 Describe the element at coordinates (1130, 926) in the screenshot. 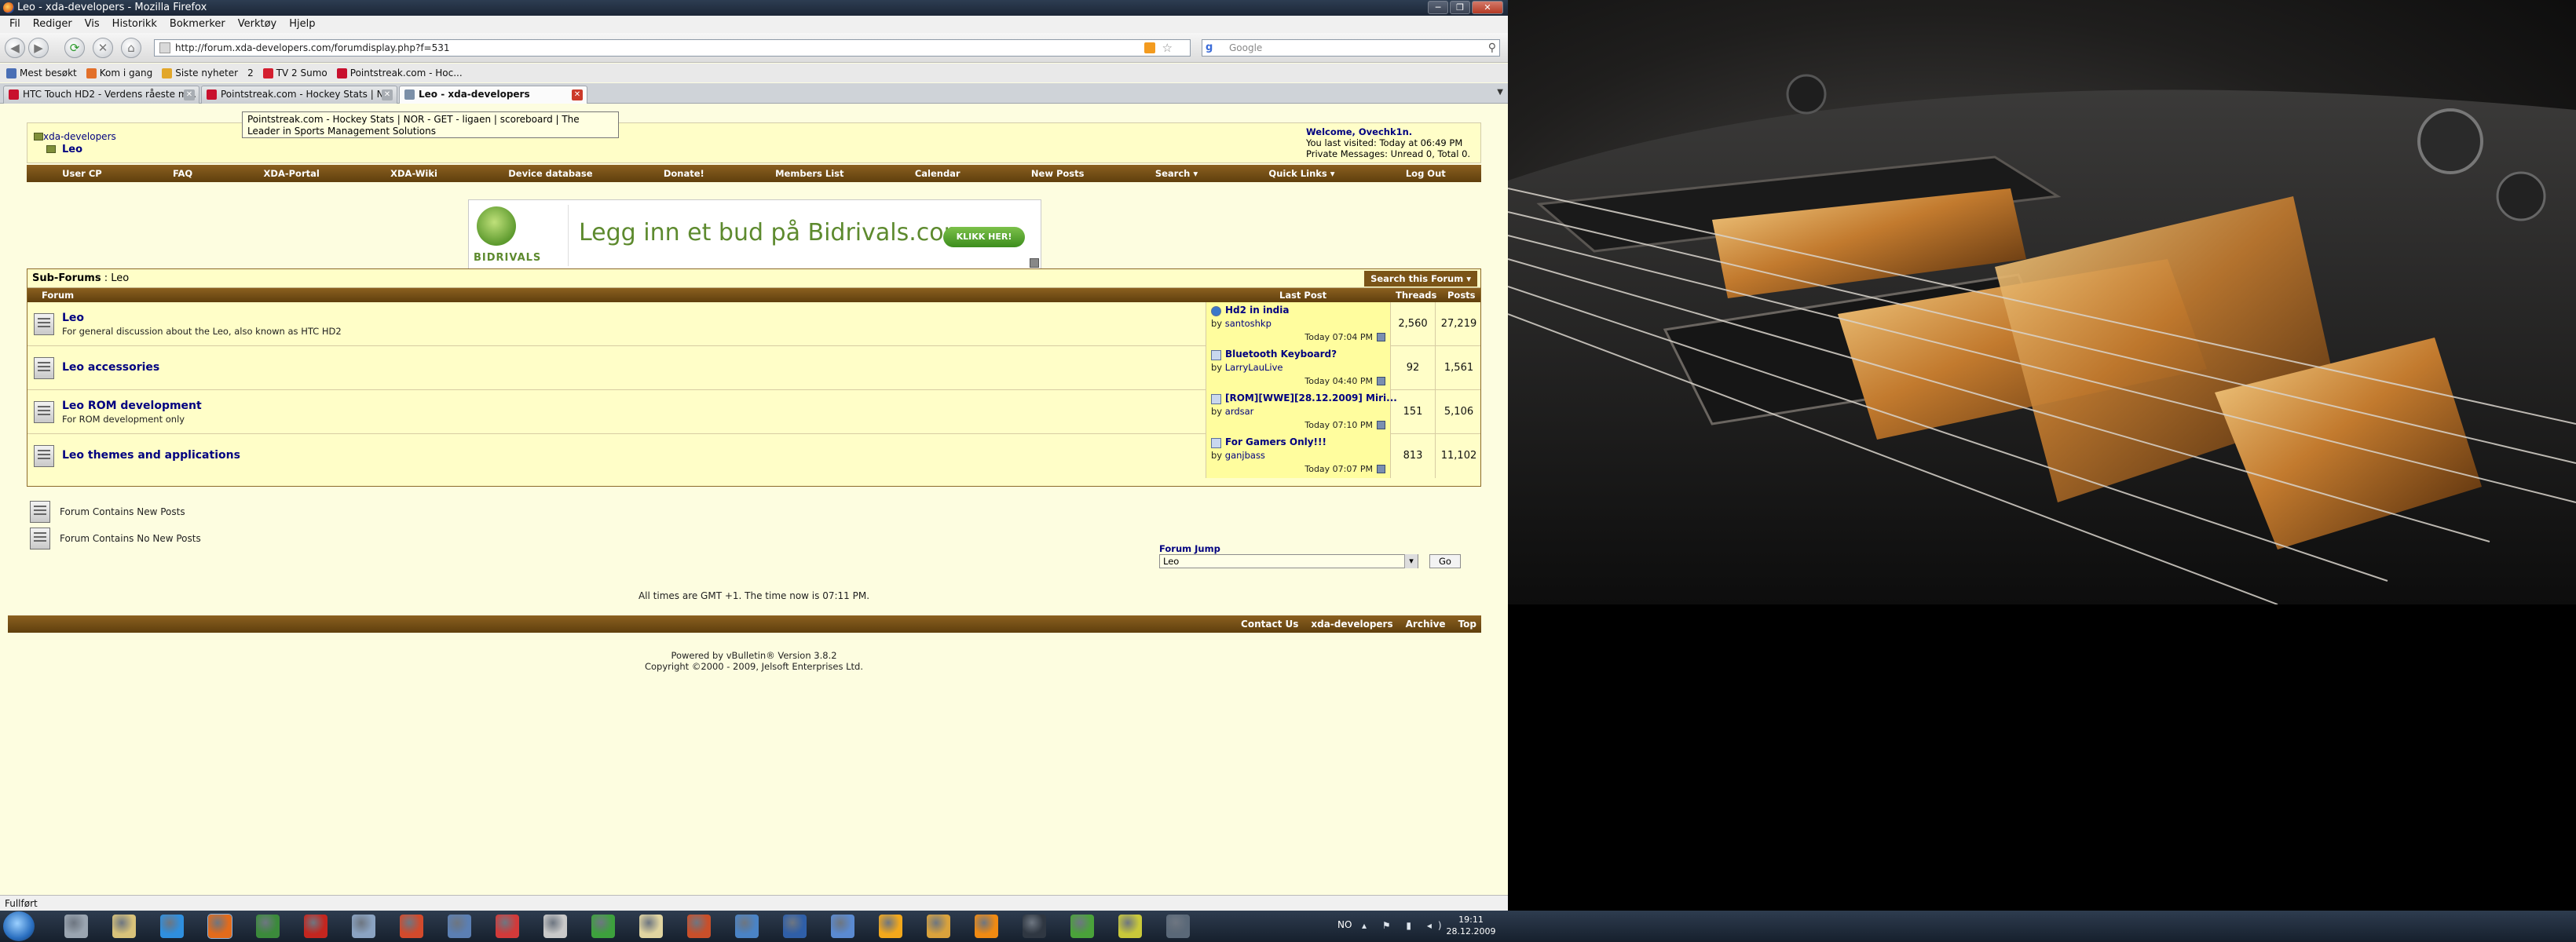

I see `disc-app-icon` at that location.